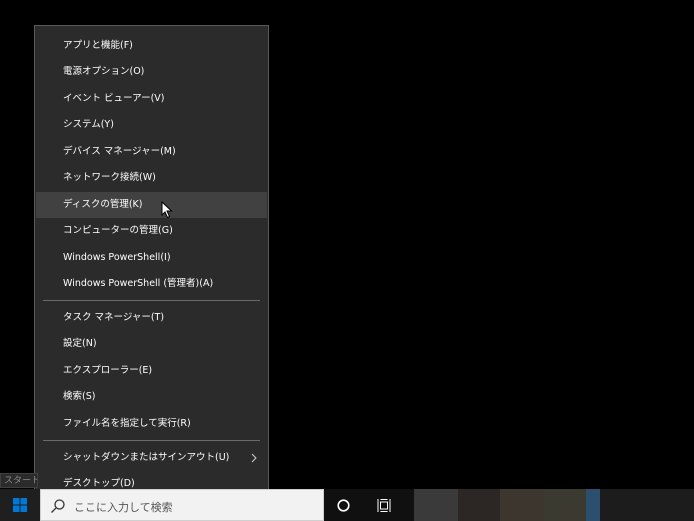 The image size is (694, 521). Describe the element at coordinates (146, 457) in the screenshot. I see `menu-item-label: シャットダウンまたはサインアウト(U)` at that location.